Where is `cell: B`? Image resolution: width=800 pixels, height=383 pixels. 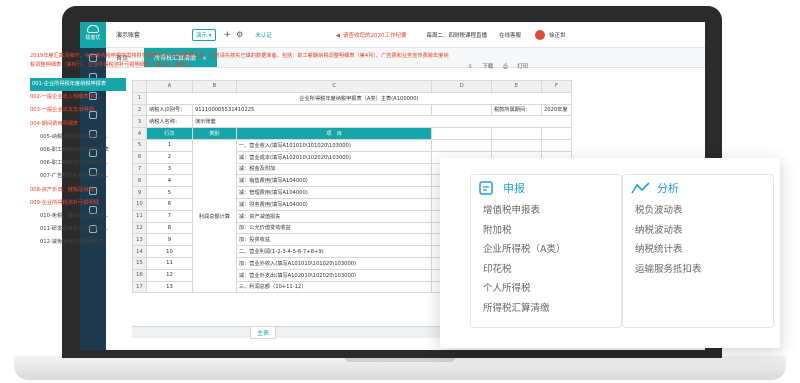 cell: B is located at coordinates (214, 86).